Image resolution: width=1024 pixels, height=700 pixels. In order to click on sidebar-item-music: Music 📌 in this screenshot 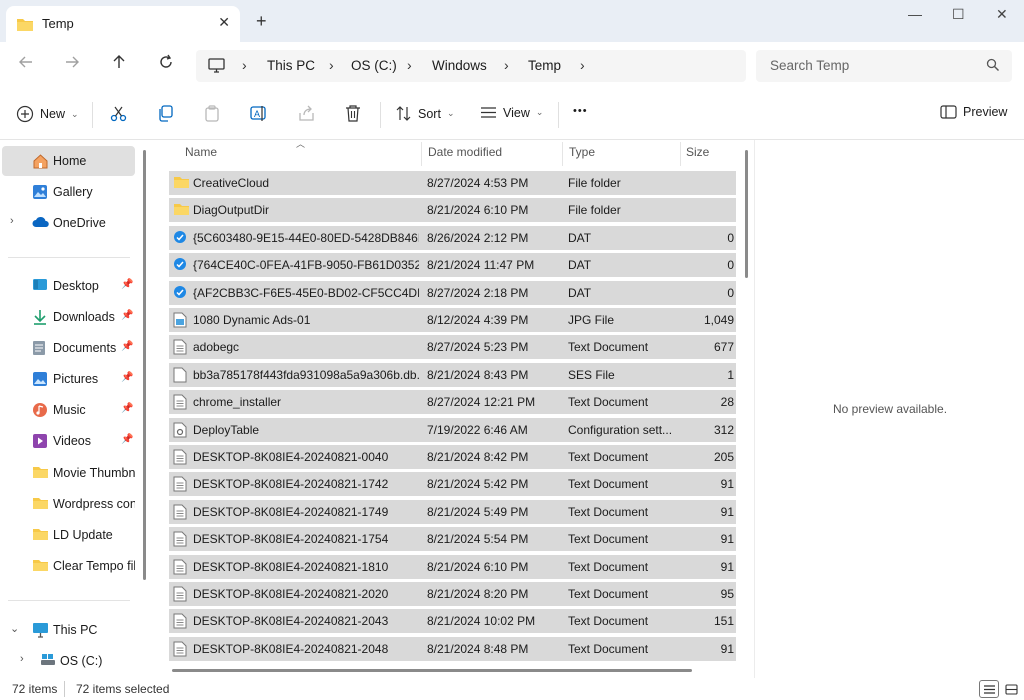, I will do `click(68, 410)`.